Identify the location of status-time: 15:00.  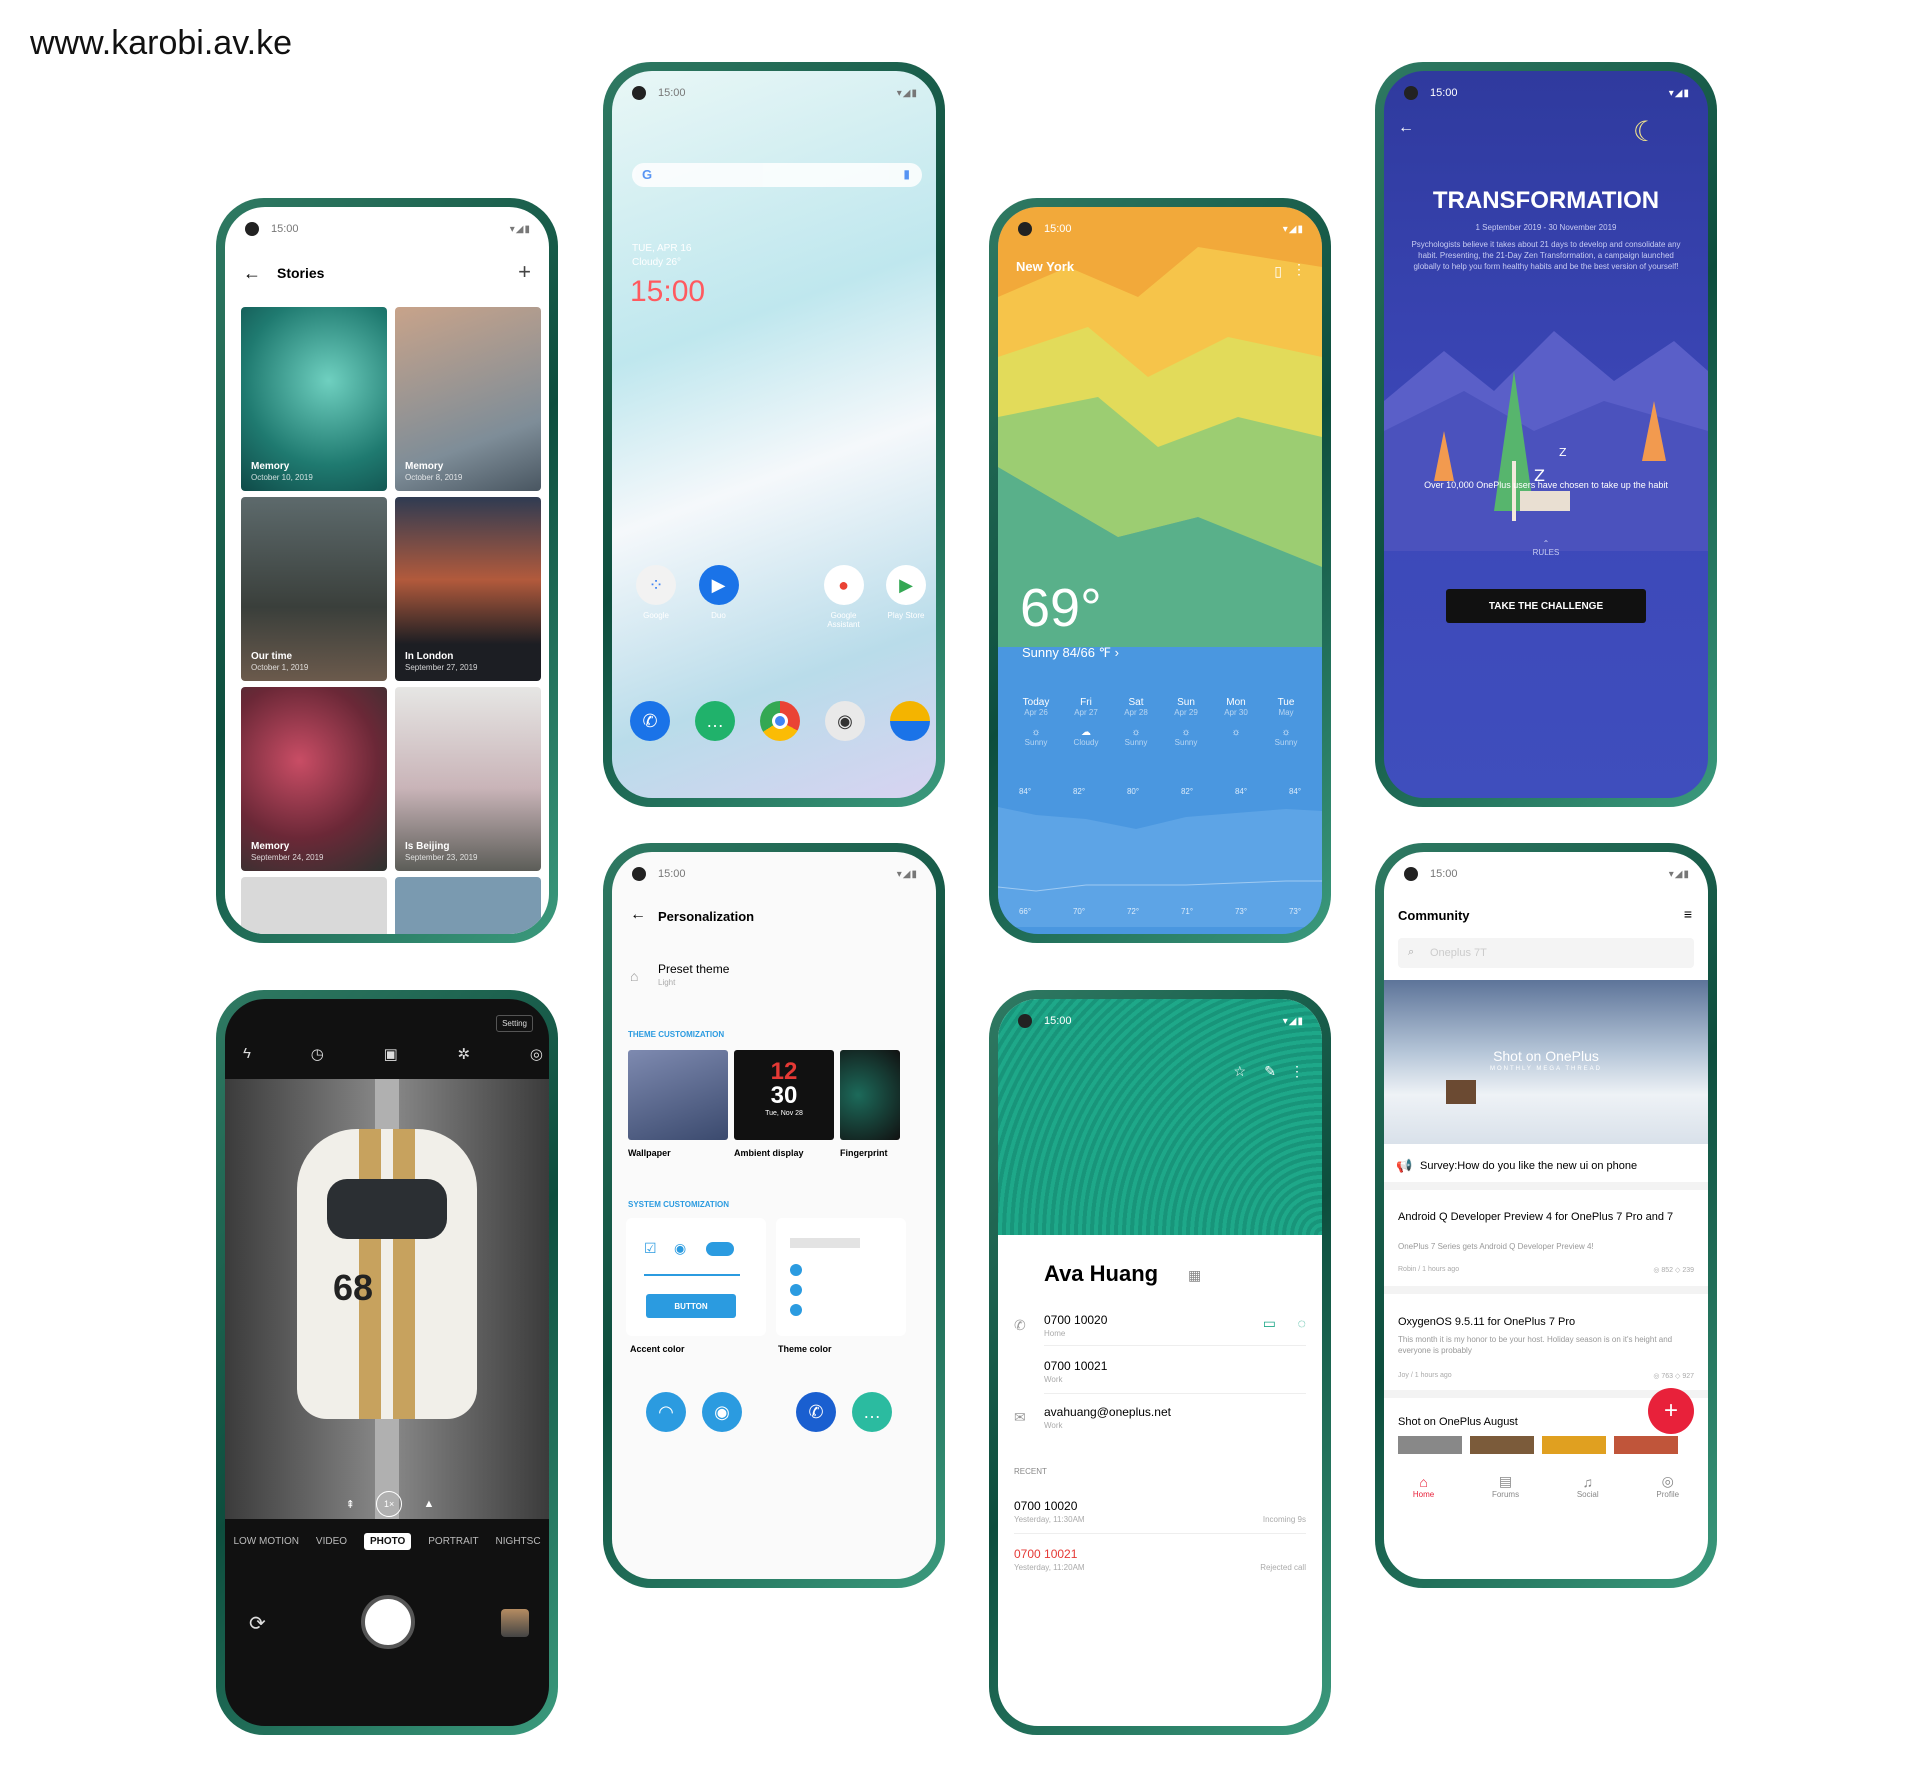
(1444, 874).